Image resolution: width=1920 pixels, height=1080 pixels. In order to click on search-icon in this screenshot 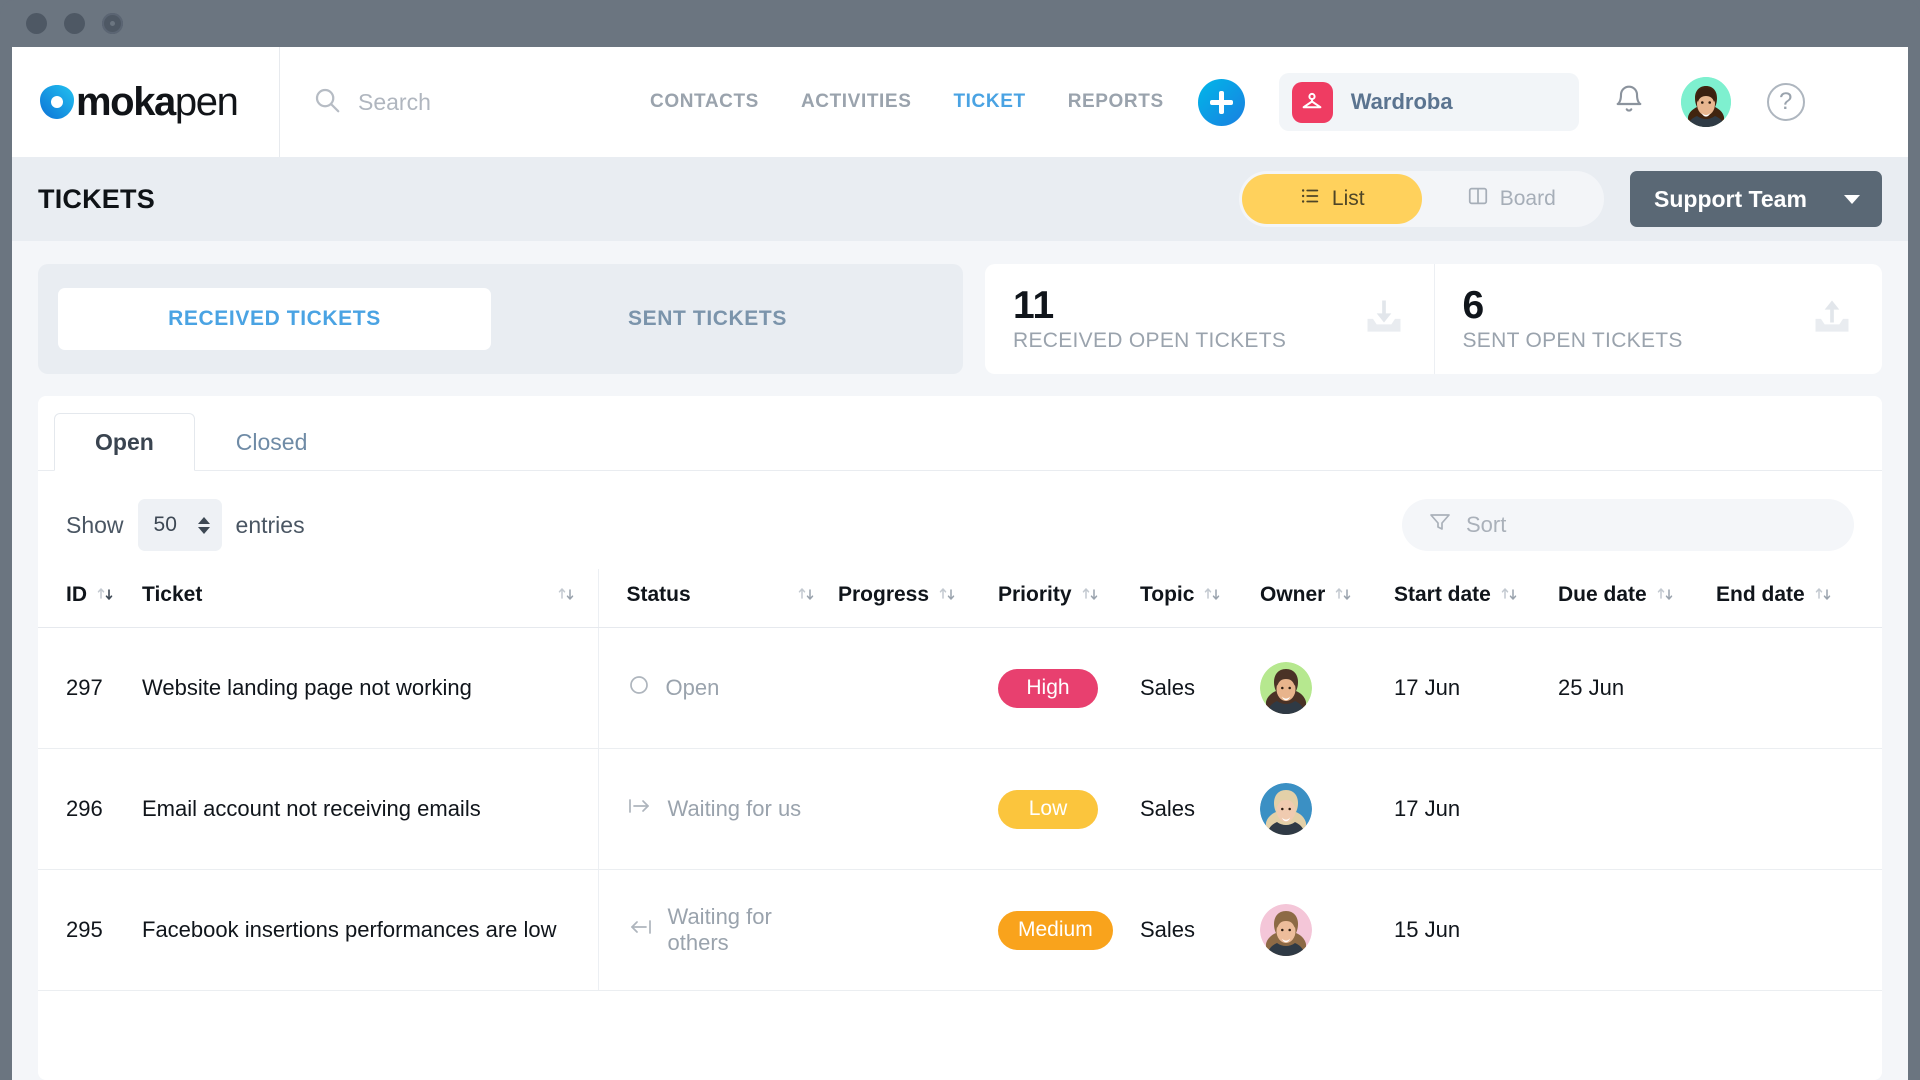, I will do `click(327, 102)`.